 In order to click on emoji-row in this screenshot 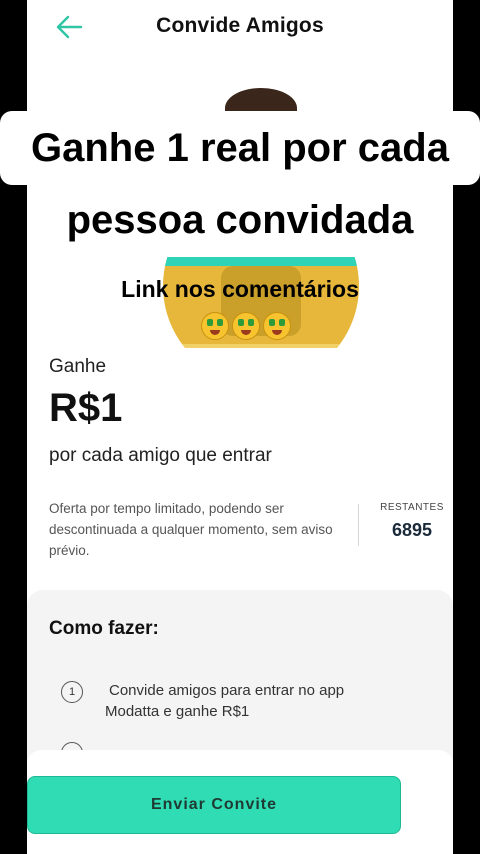, I will do `click(246, 326)`.